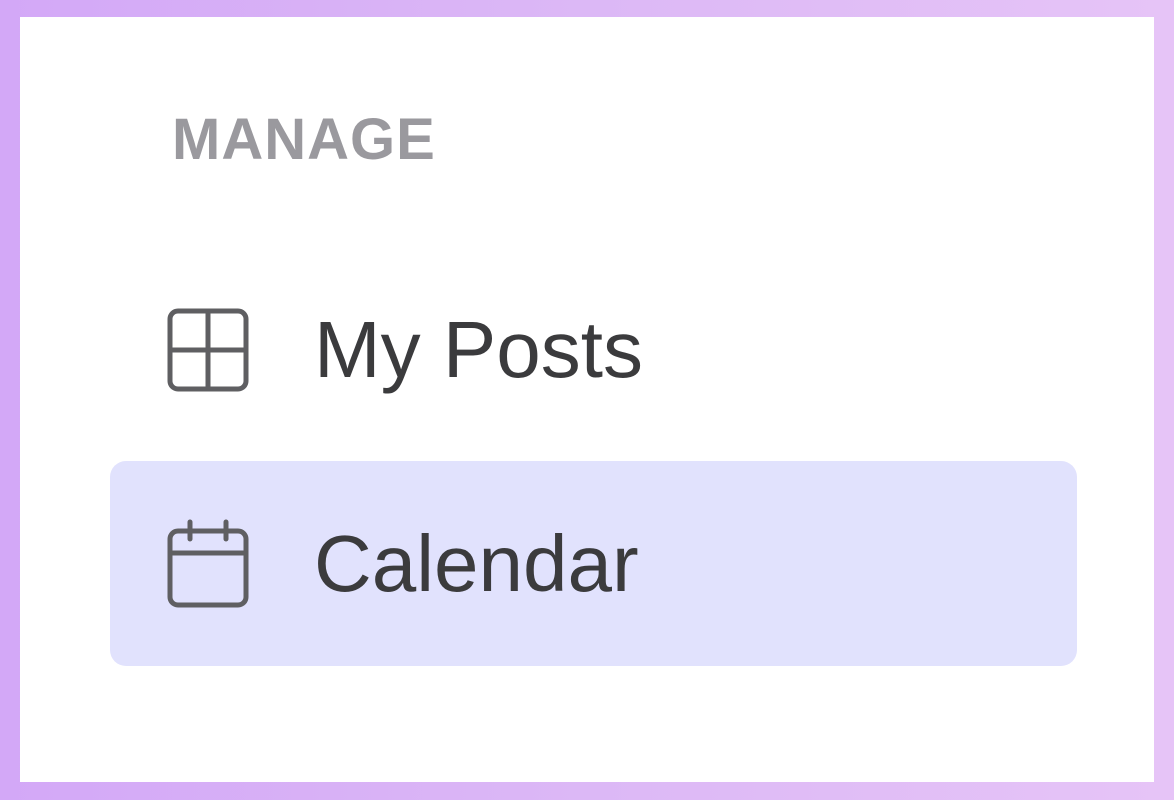 Image resolution: width=1174 pixels, height=800 pixels. What do you see at coordinates (304, 139) in the screenshot?
I see `section-title: MANAGE` at bounding box center [304, 139].